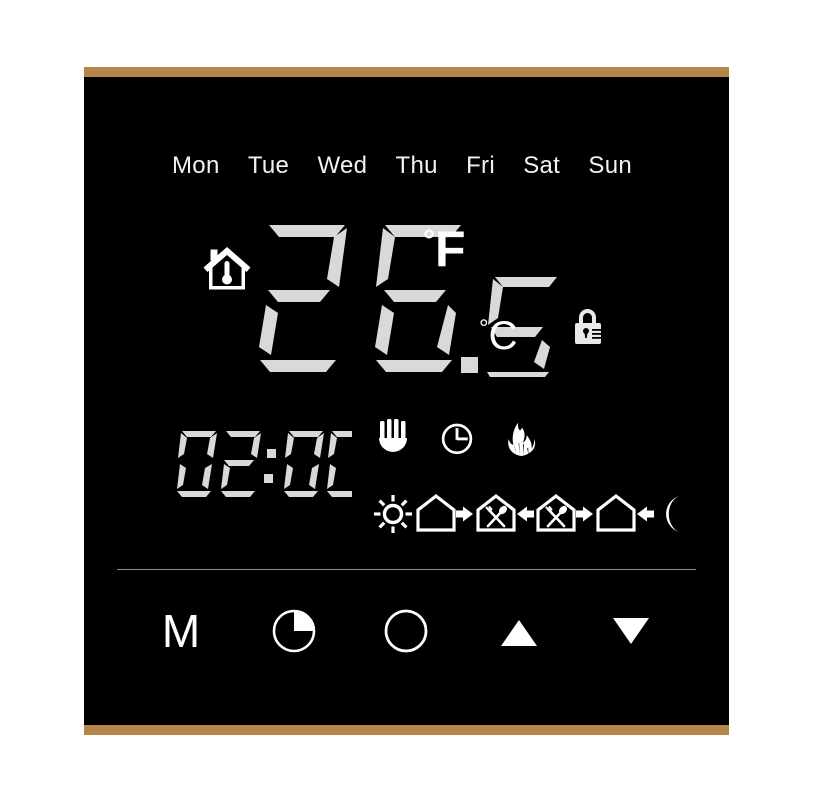  I want to click on power-button, so click(406, 631).